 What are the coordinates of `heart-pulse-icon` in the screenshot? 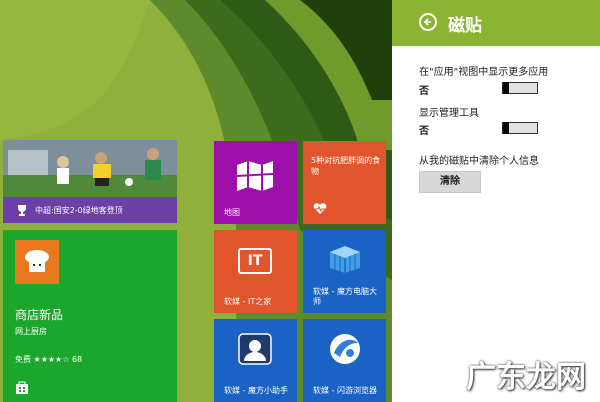 It's located at (320, 208).